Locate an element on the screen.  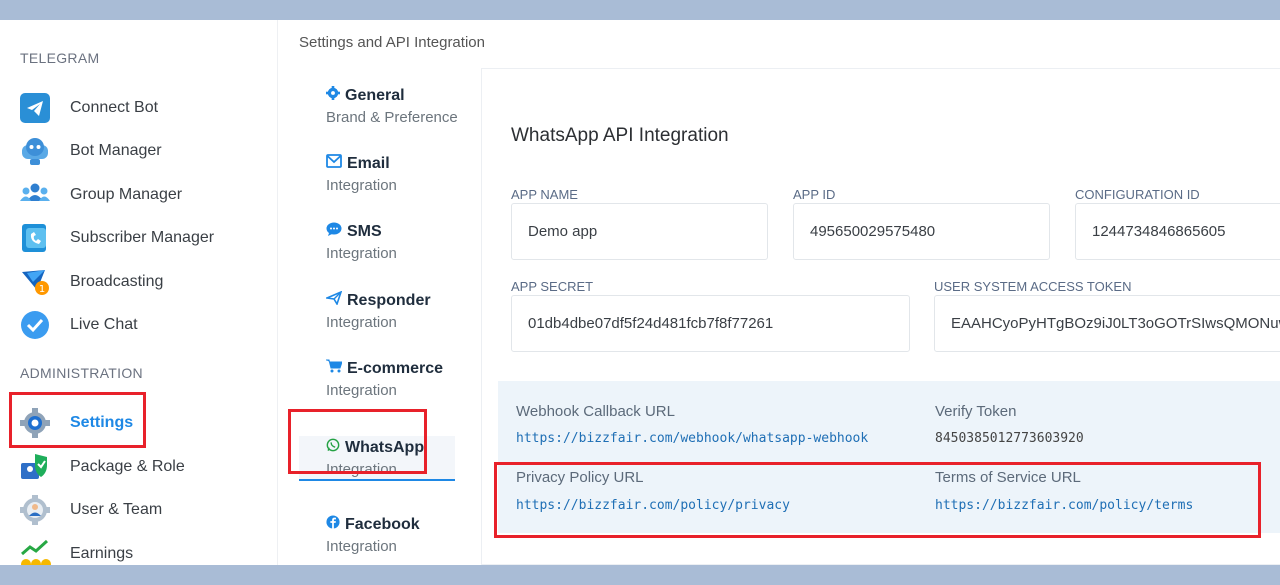
sidebar-section-telegram: TELEGRAM is located at coordinates (60, 58).